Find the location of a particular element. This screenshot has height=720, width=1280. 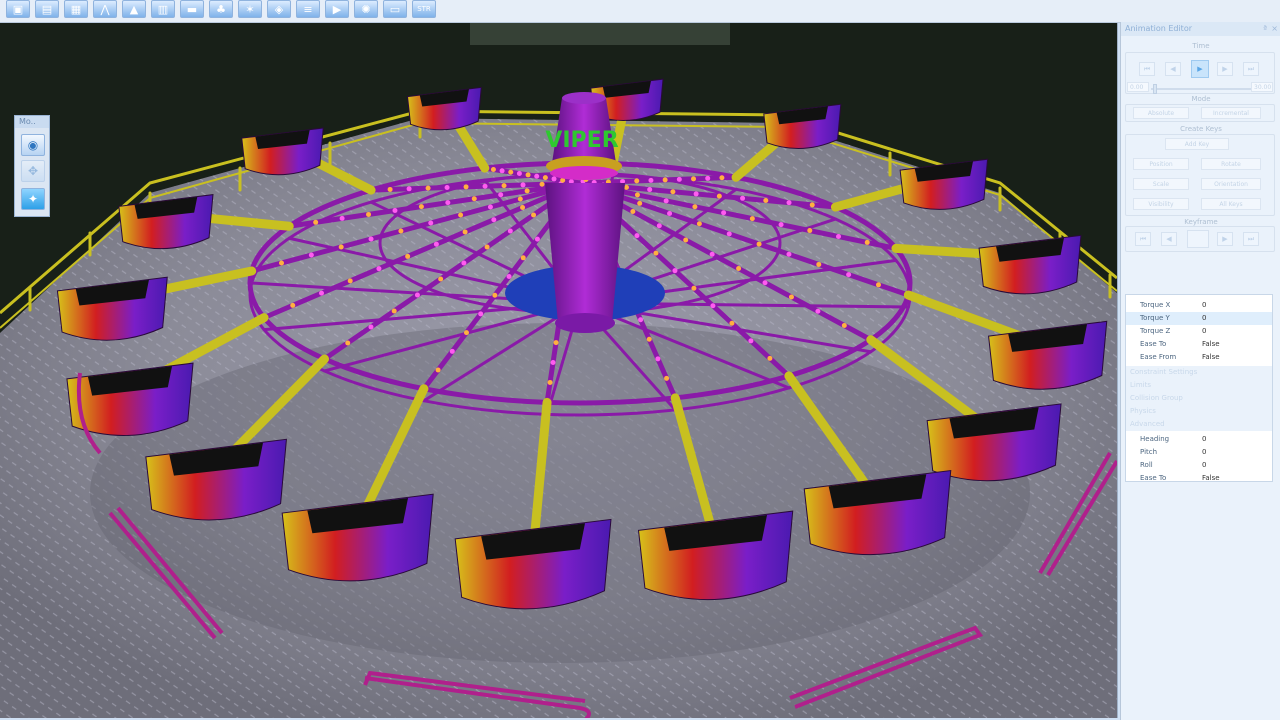

property-category: Constraint Settings is located at coordinates (1199, 372).